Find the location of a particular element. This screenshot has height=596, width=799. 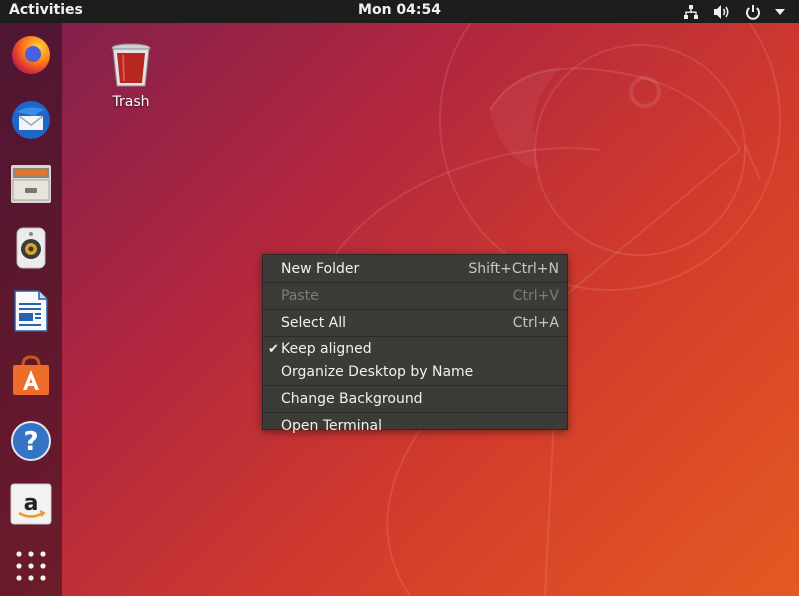

dock-item-show-applications is located at coordinates (31, 568).